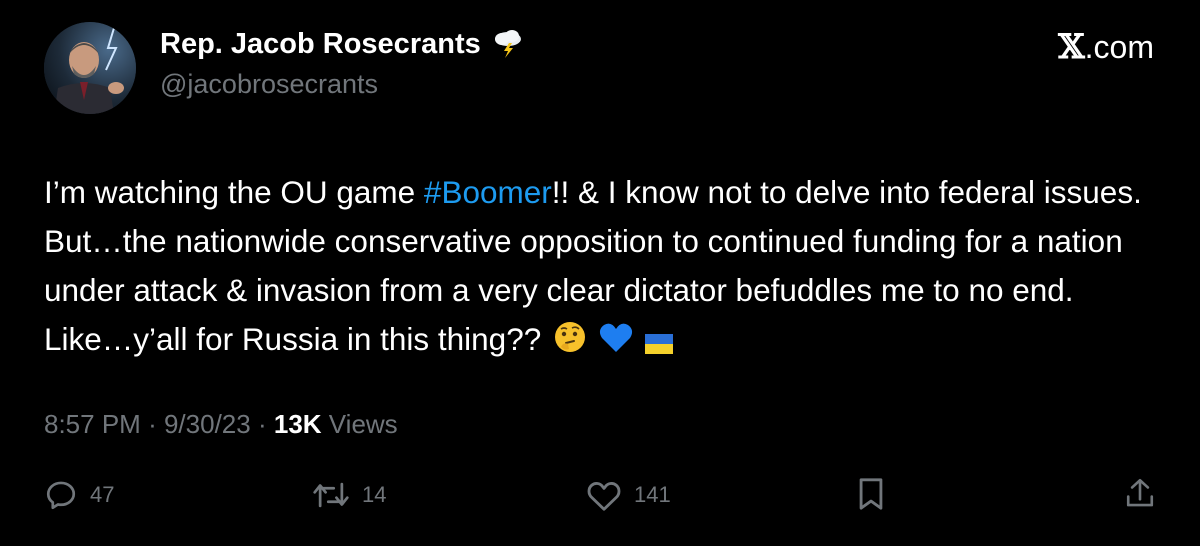 The height and width of the screenshot is (546, 1200). Describe the element at coordinates (659, 343) in the screenshot. I see `ukraine-flag-icon` at that location.